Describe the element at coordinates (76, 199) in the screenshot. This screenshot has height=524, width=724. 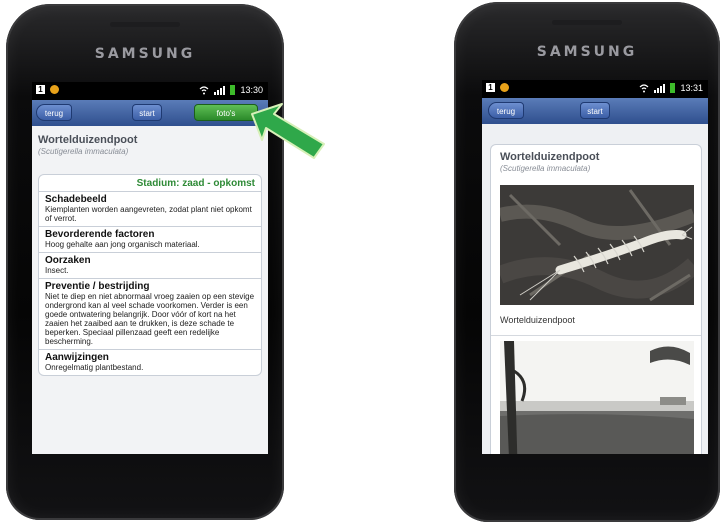
I see `section-title: Schadebeeld` at that location.